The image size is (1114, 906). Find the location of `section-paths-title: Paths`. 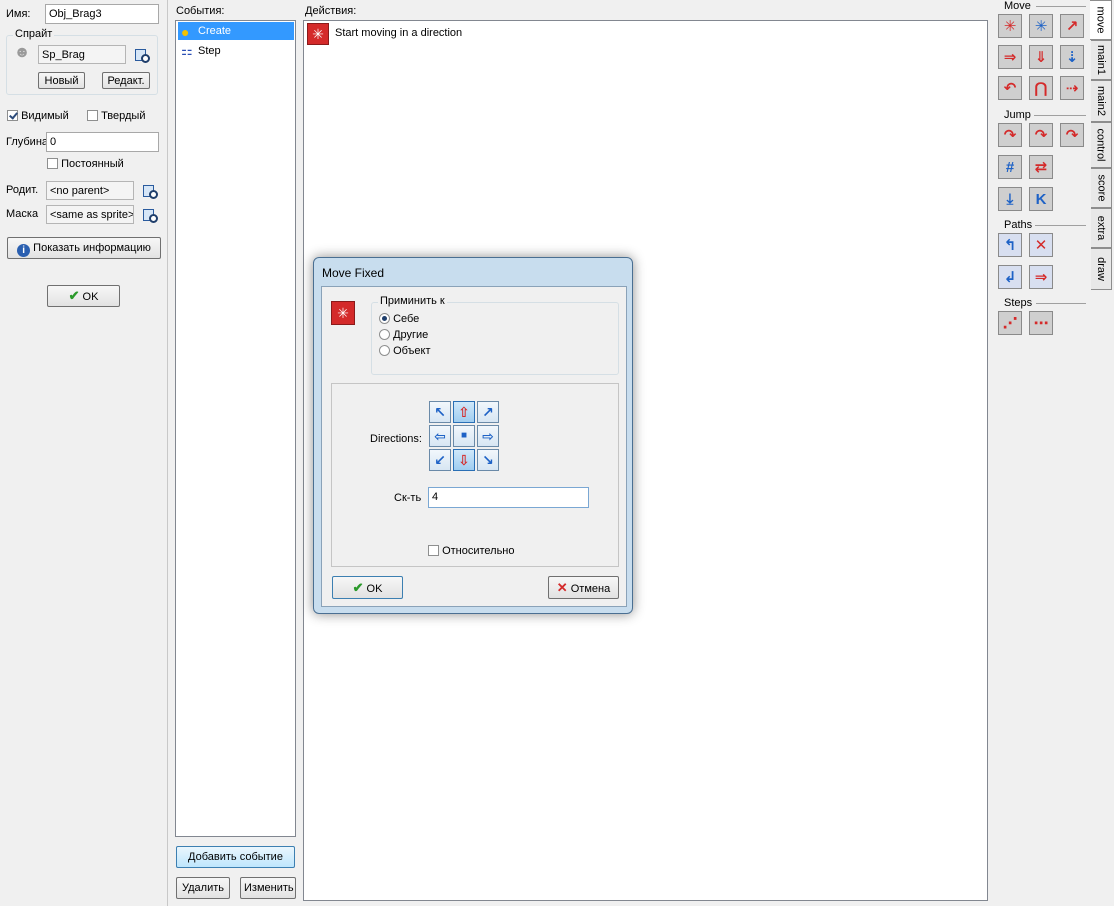

section-paths-title: Paths is located at coordinates (1018, 225).